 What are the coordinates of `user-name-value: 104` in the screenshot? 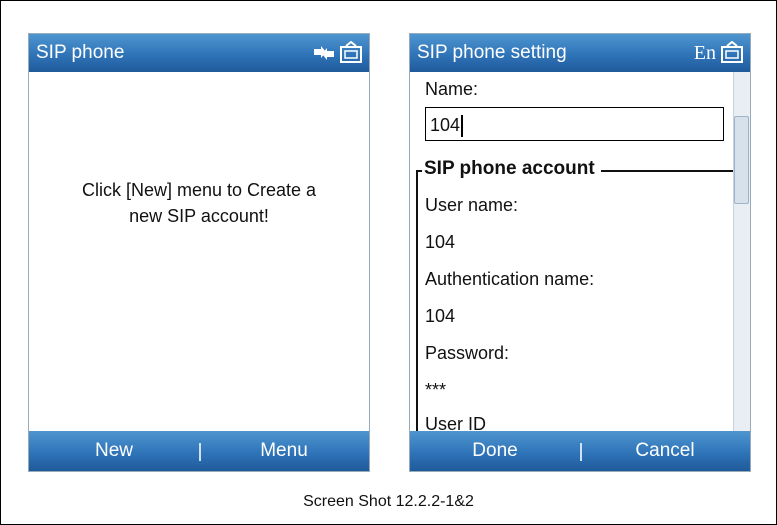 It's located at (440, 242).